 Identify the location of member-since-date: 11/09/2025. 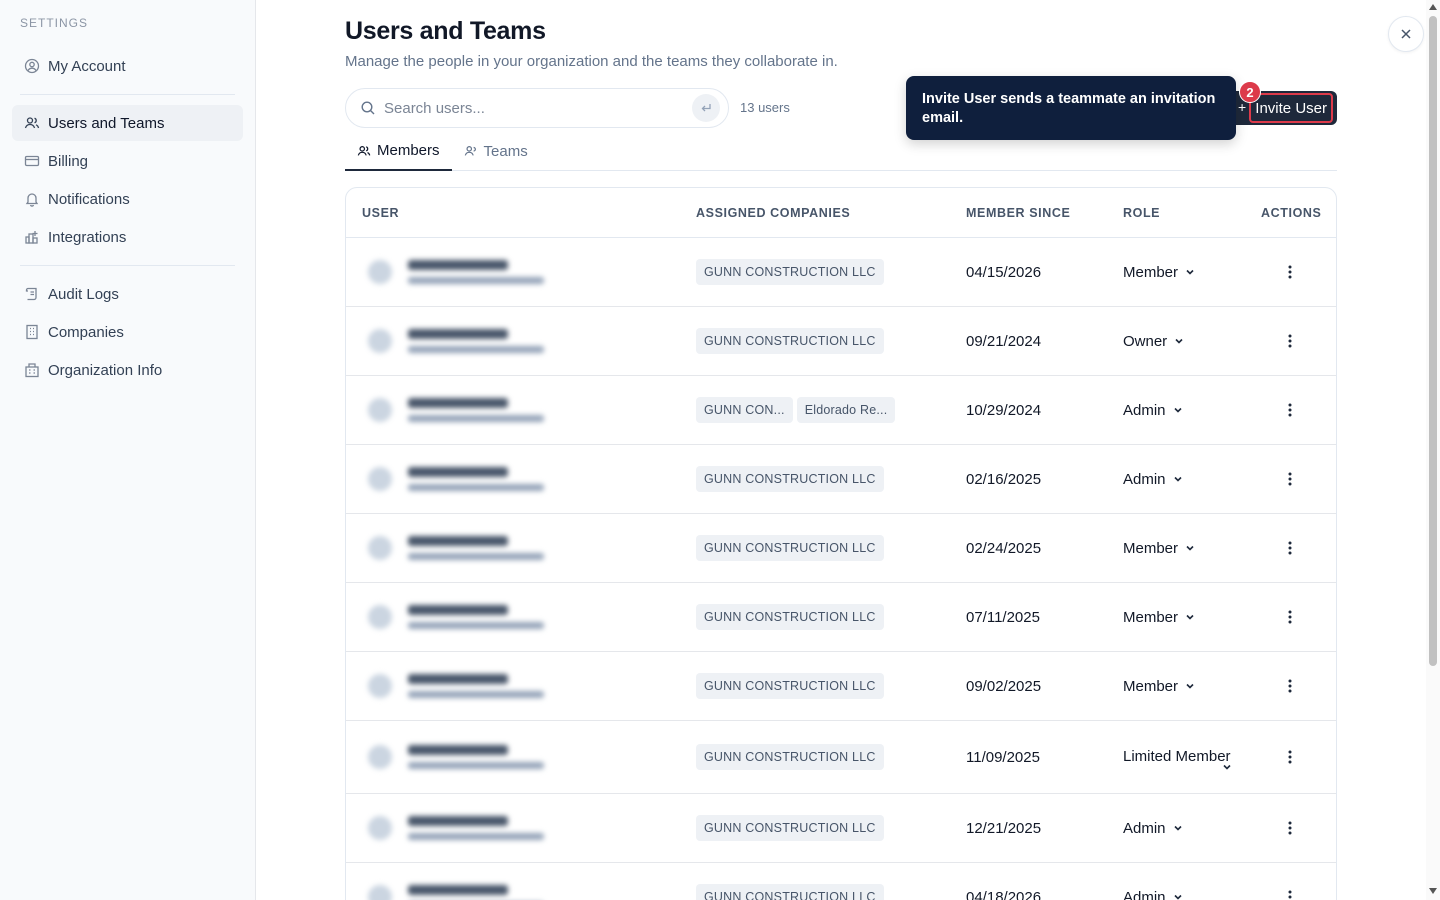
(1003, 757).